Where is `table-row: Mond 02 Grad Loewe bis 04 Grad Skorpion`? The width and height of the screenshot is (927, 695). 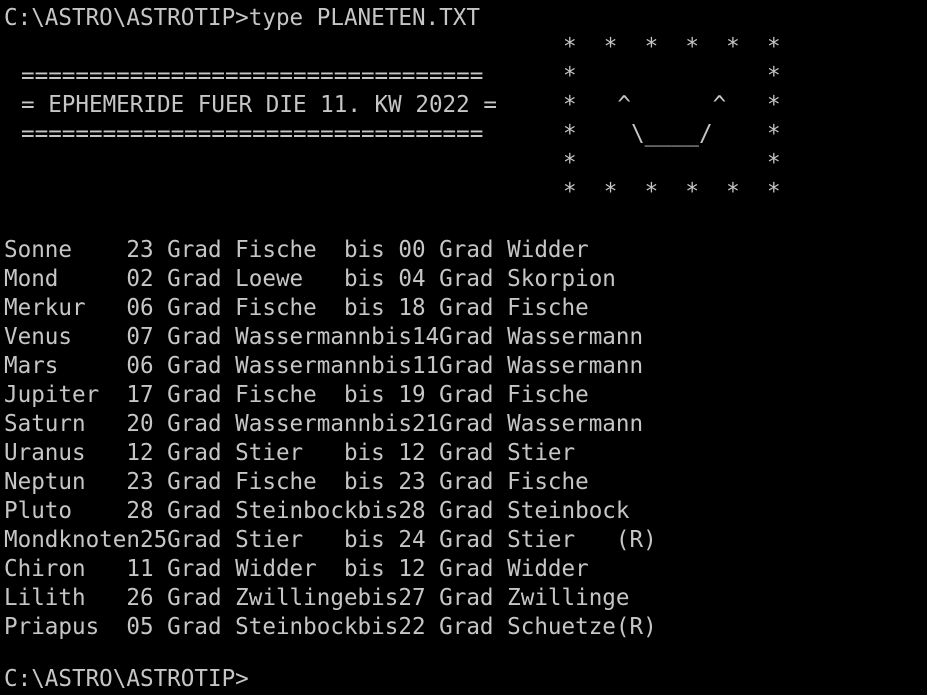
table-row: Mond 02 Grad Loewe bis 04 Grad Skorpion is located at coordinates (310, 279).